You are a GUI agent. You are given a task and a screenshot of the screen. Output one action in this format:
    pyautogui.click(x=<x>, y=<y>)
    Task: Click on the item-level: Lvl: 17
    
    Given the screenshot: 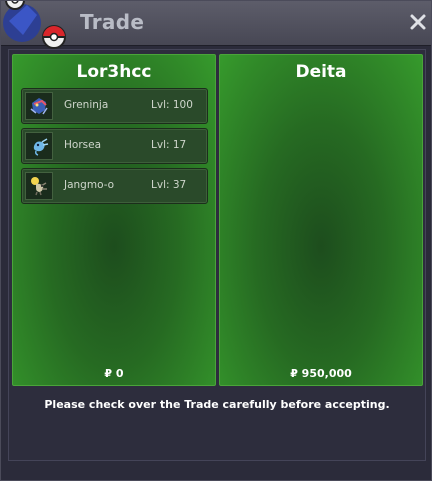 What is the action you would take?
    pyautogui.click(x=169, y=145)
    